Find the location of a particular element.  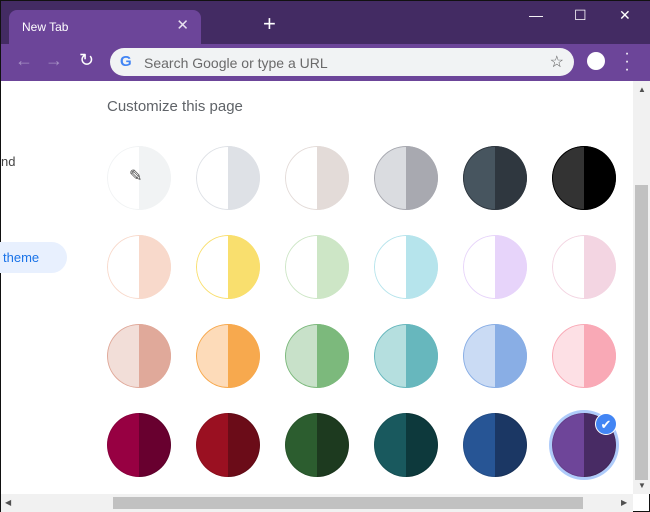

theme-swatch-dark-red-orange is located at coordinates (228, 445).